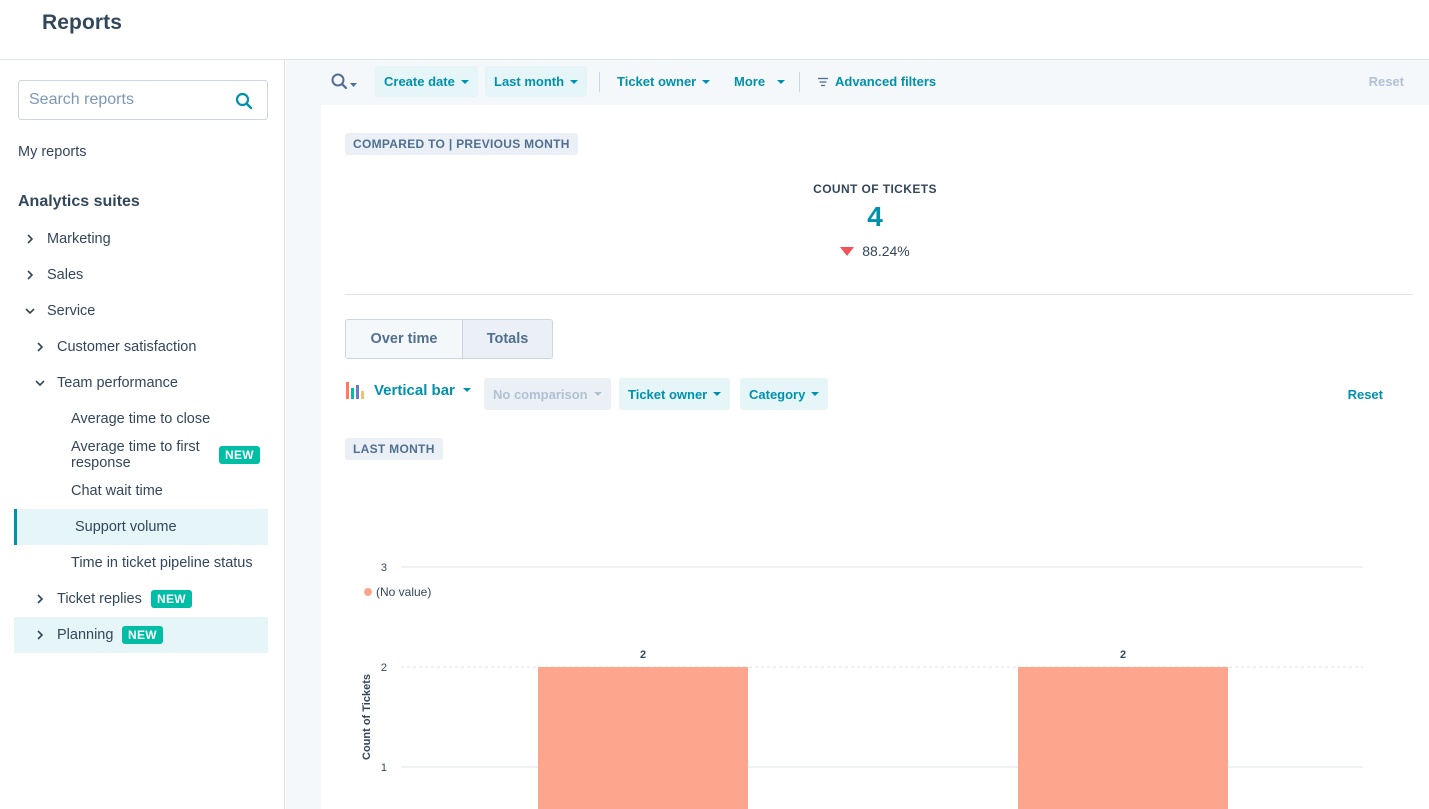 The width and height of the screenshot is (1429, 809). I want to click on kpi-label: COUNT OF TICKETS, so click(875, 189).